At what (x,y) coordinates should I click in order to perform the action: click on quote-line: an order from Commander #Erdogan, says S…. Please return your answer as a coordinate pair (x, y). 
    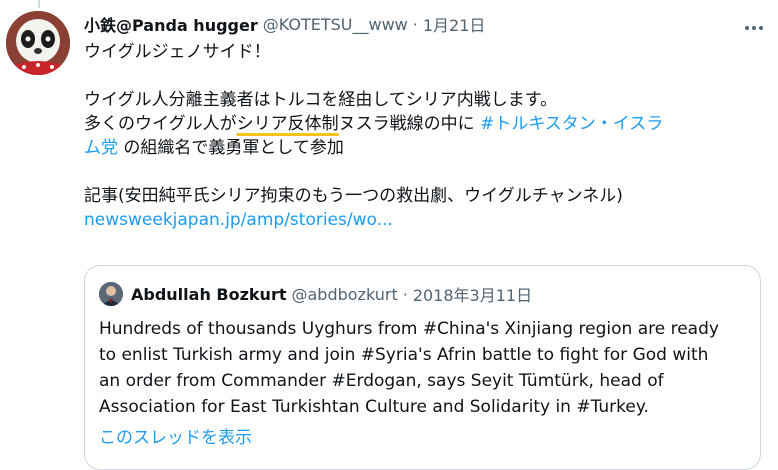
    Looking at the image, I should click on (381, 381).